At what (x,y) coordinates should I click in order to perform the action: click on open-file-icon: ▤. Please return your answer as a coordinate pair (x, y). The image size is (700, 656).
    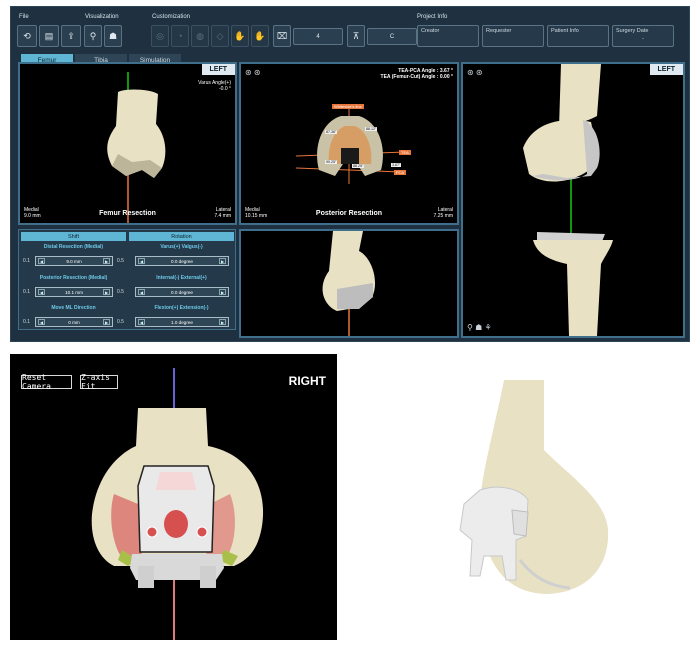
    Looking at the image, I should click on (49, 36).